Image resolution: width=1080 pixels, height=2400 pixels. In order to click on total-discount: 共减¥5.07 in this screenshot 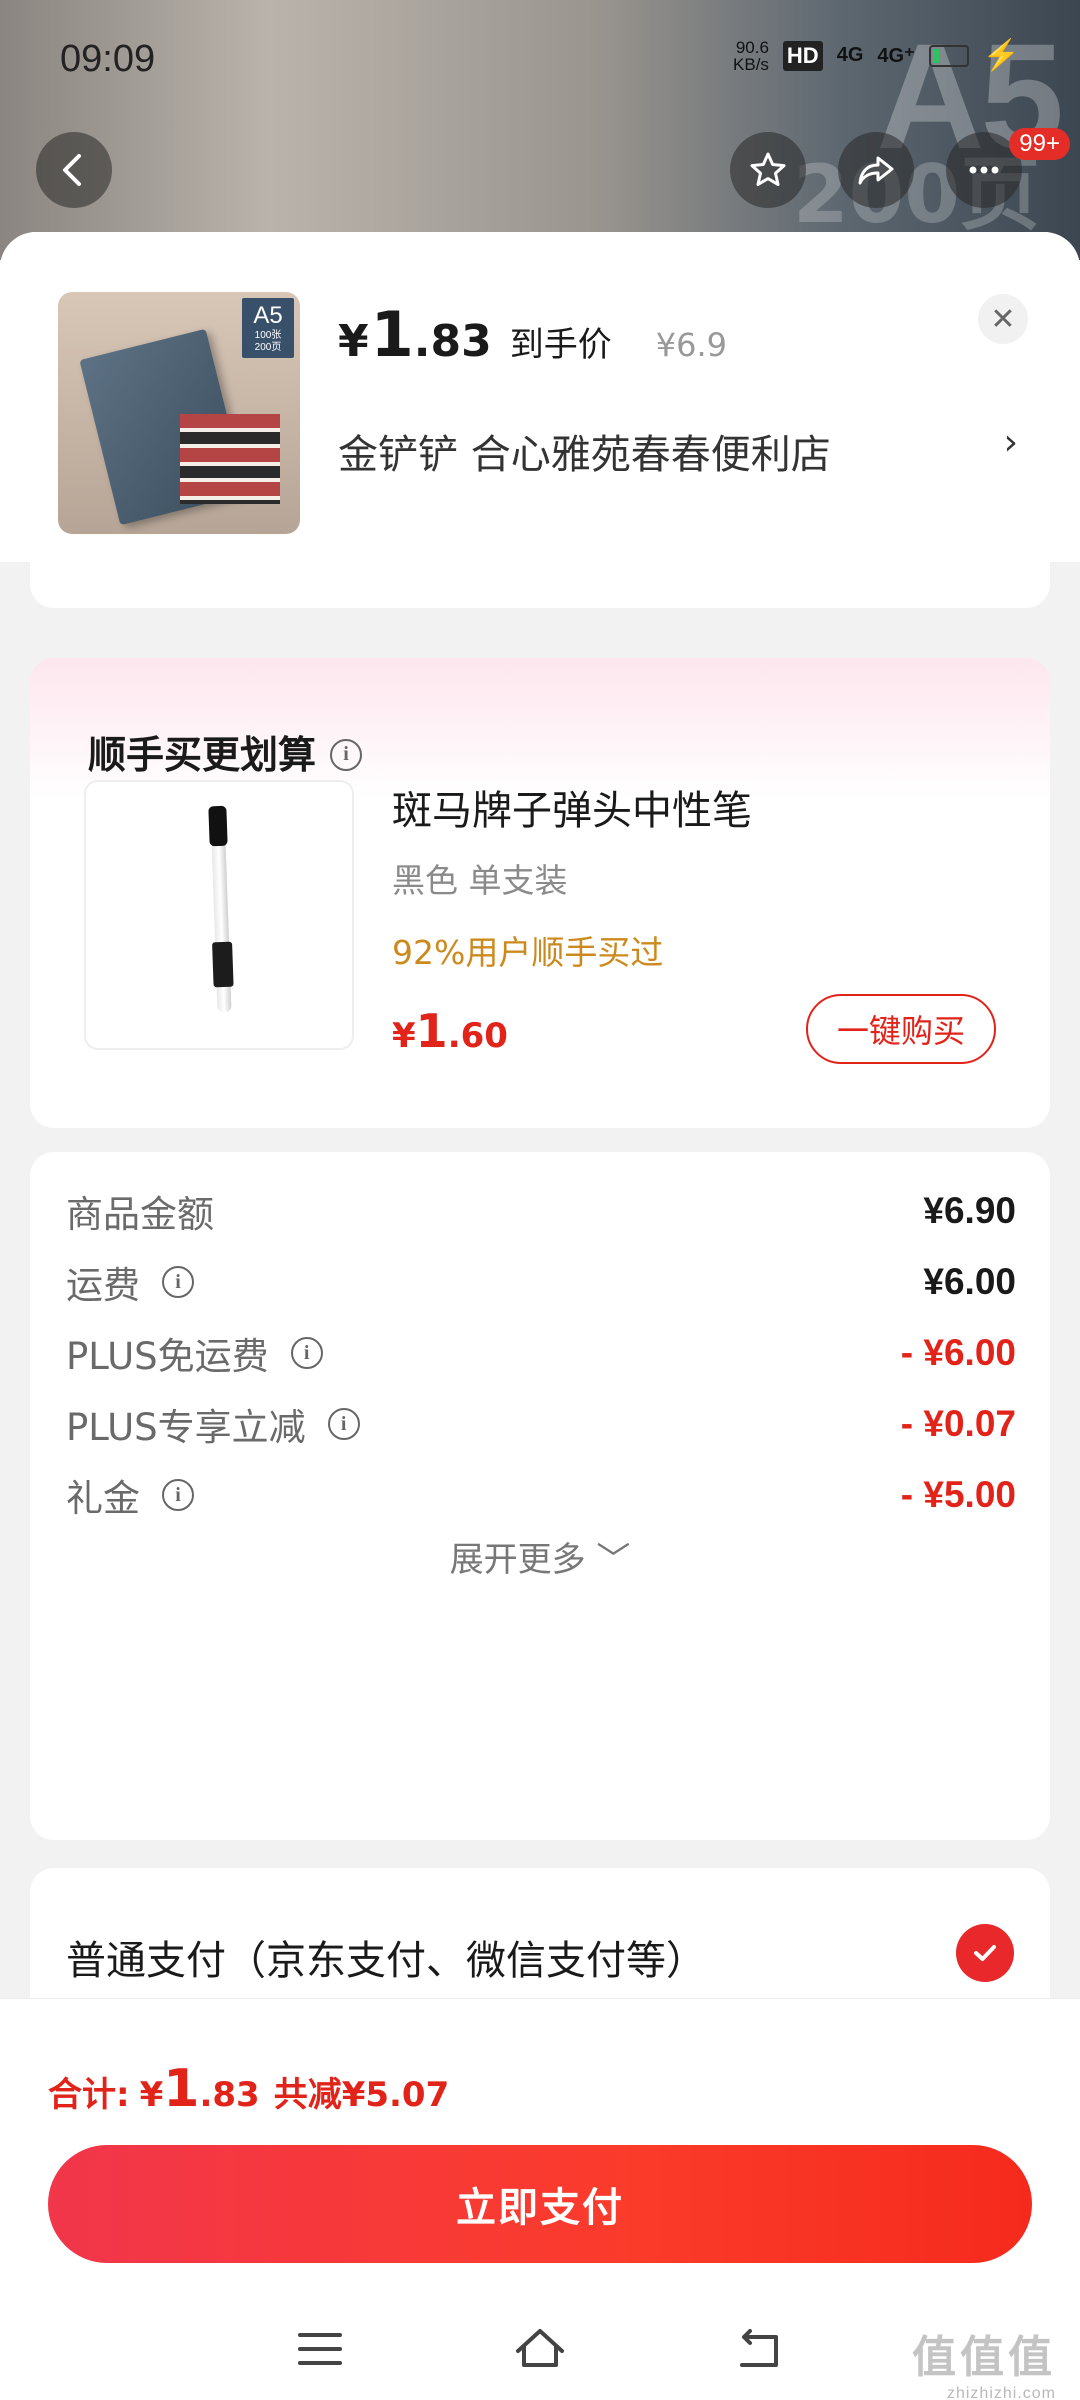, I will do `click(361, 2095)`.